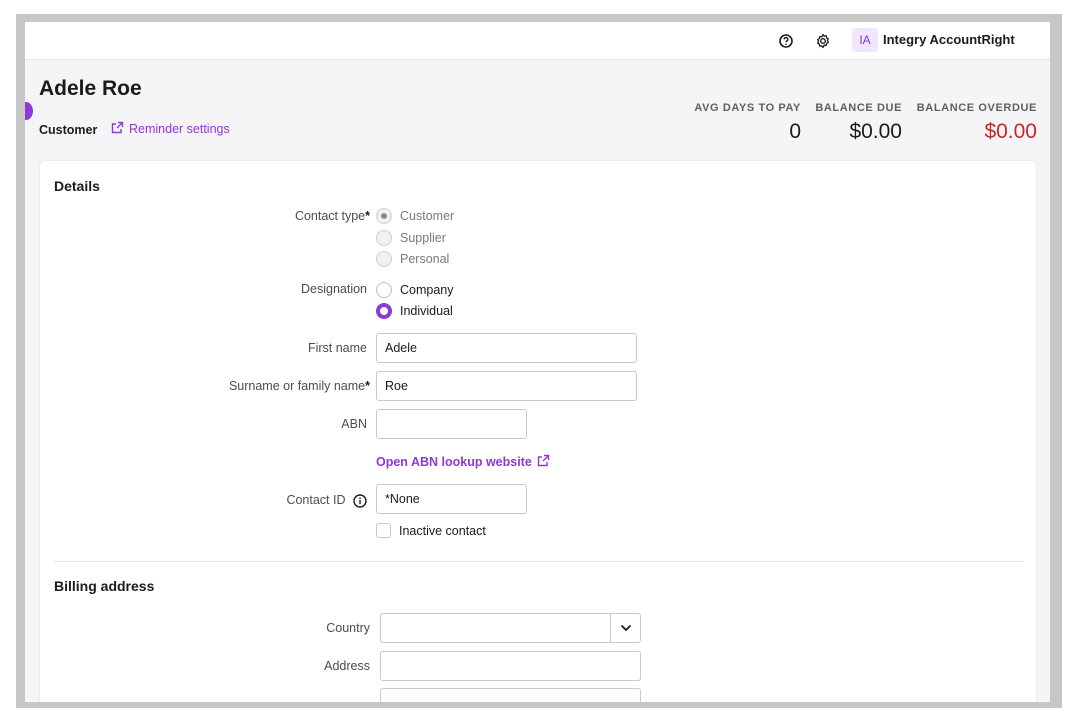 Image resolution: width=1076 pixels, height=726 pixels. What do you see at coordinates (77, 186) in the screenshot?
I see `details-section-title: Details` at bounding box center [77, 186].